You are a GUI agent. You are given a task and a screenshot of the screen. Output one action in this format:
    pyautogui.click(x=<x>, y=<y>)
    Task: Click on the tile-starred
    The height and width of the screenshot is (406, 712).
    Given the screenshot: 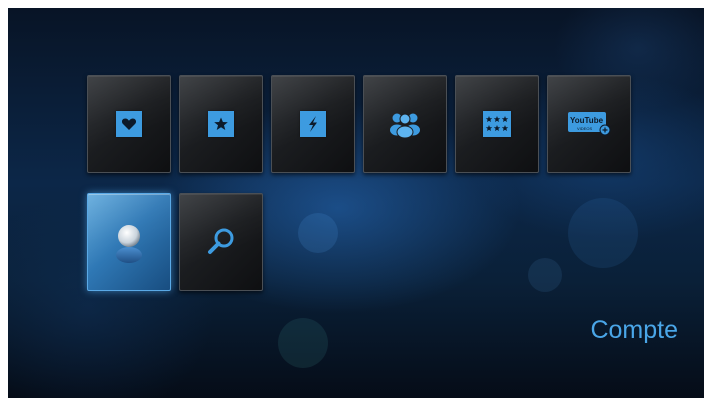 What is the action you would take?
    pyautogui.click(x=221, y=124)
    